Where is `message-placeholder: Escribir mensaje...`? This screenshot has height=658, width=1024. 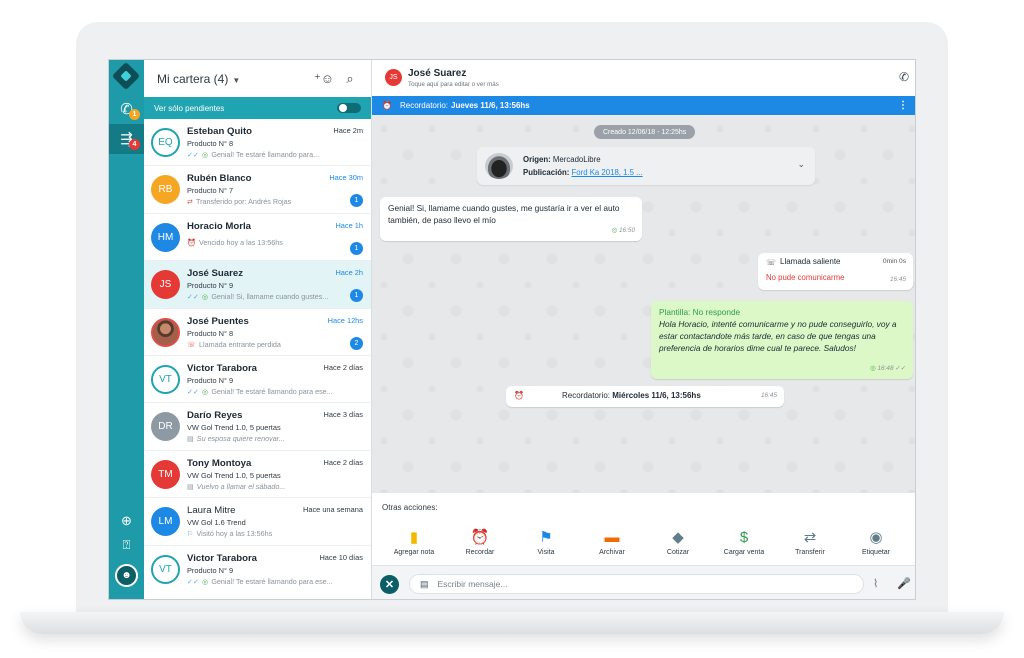
message-placeholder: Escribir mensaje... is located at coordinates (472, 584).